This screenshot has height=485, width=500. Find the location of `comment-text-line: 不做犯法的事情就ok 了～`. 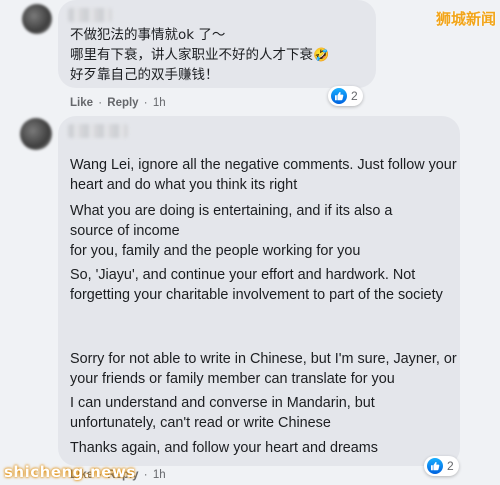

comment-text-line: 不做犯法的事情就ok 了～ is located at coordinates (148, 35).